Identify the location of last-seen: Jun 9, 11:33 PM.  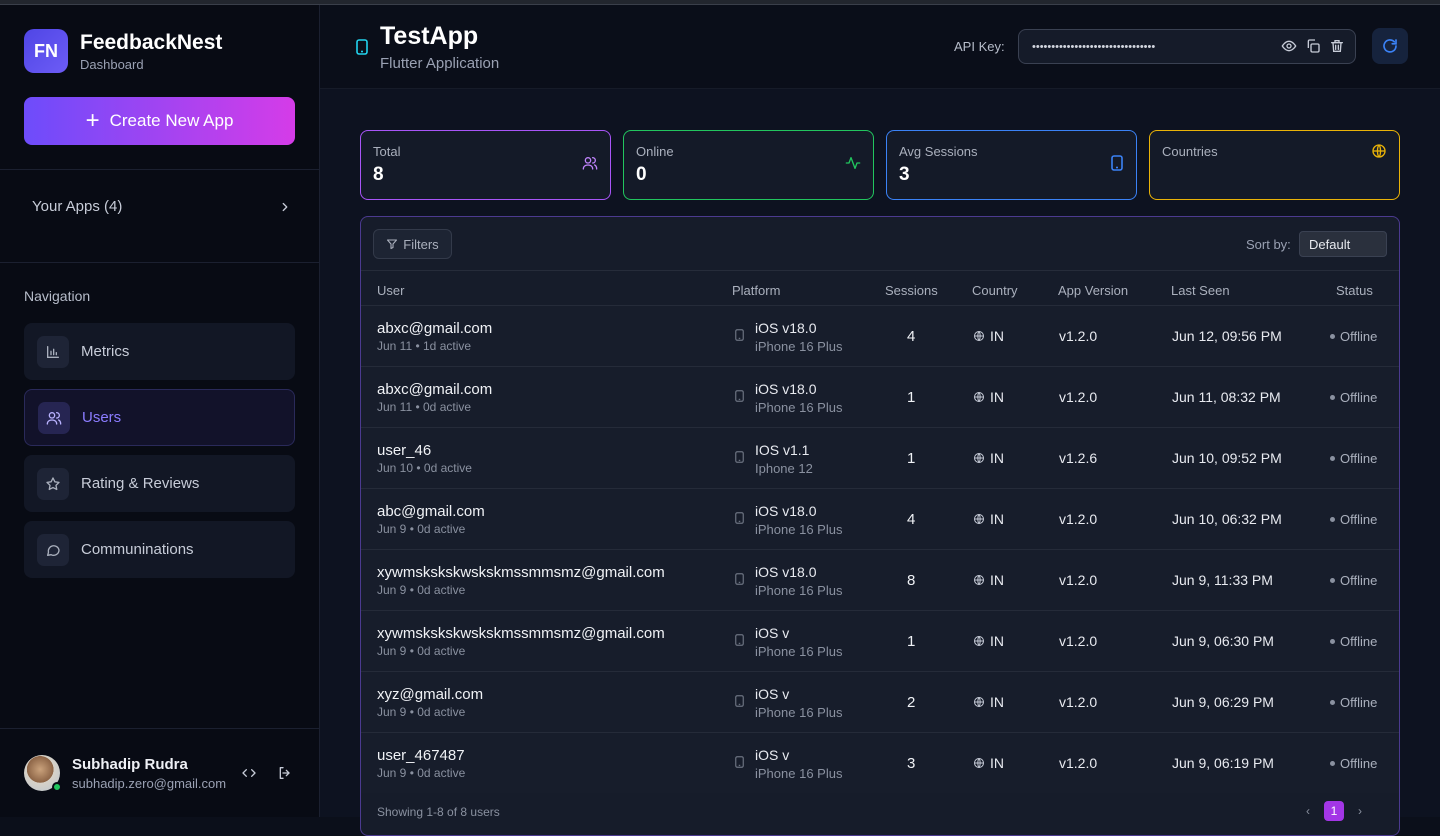
(1222, 580).